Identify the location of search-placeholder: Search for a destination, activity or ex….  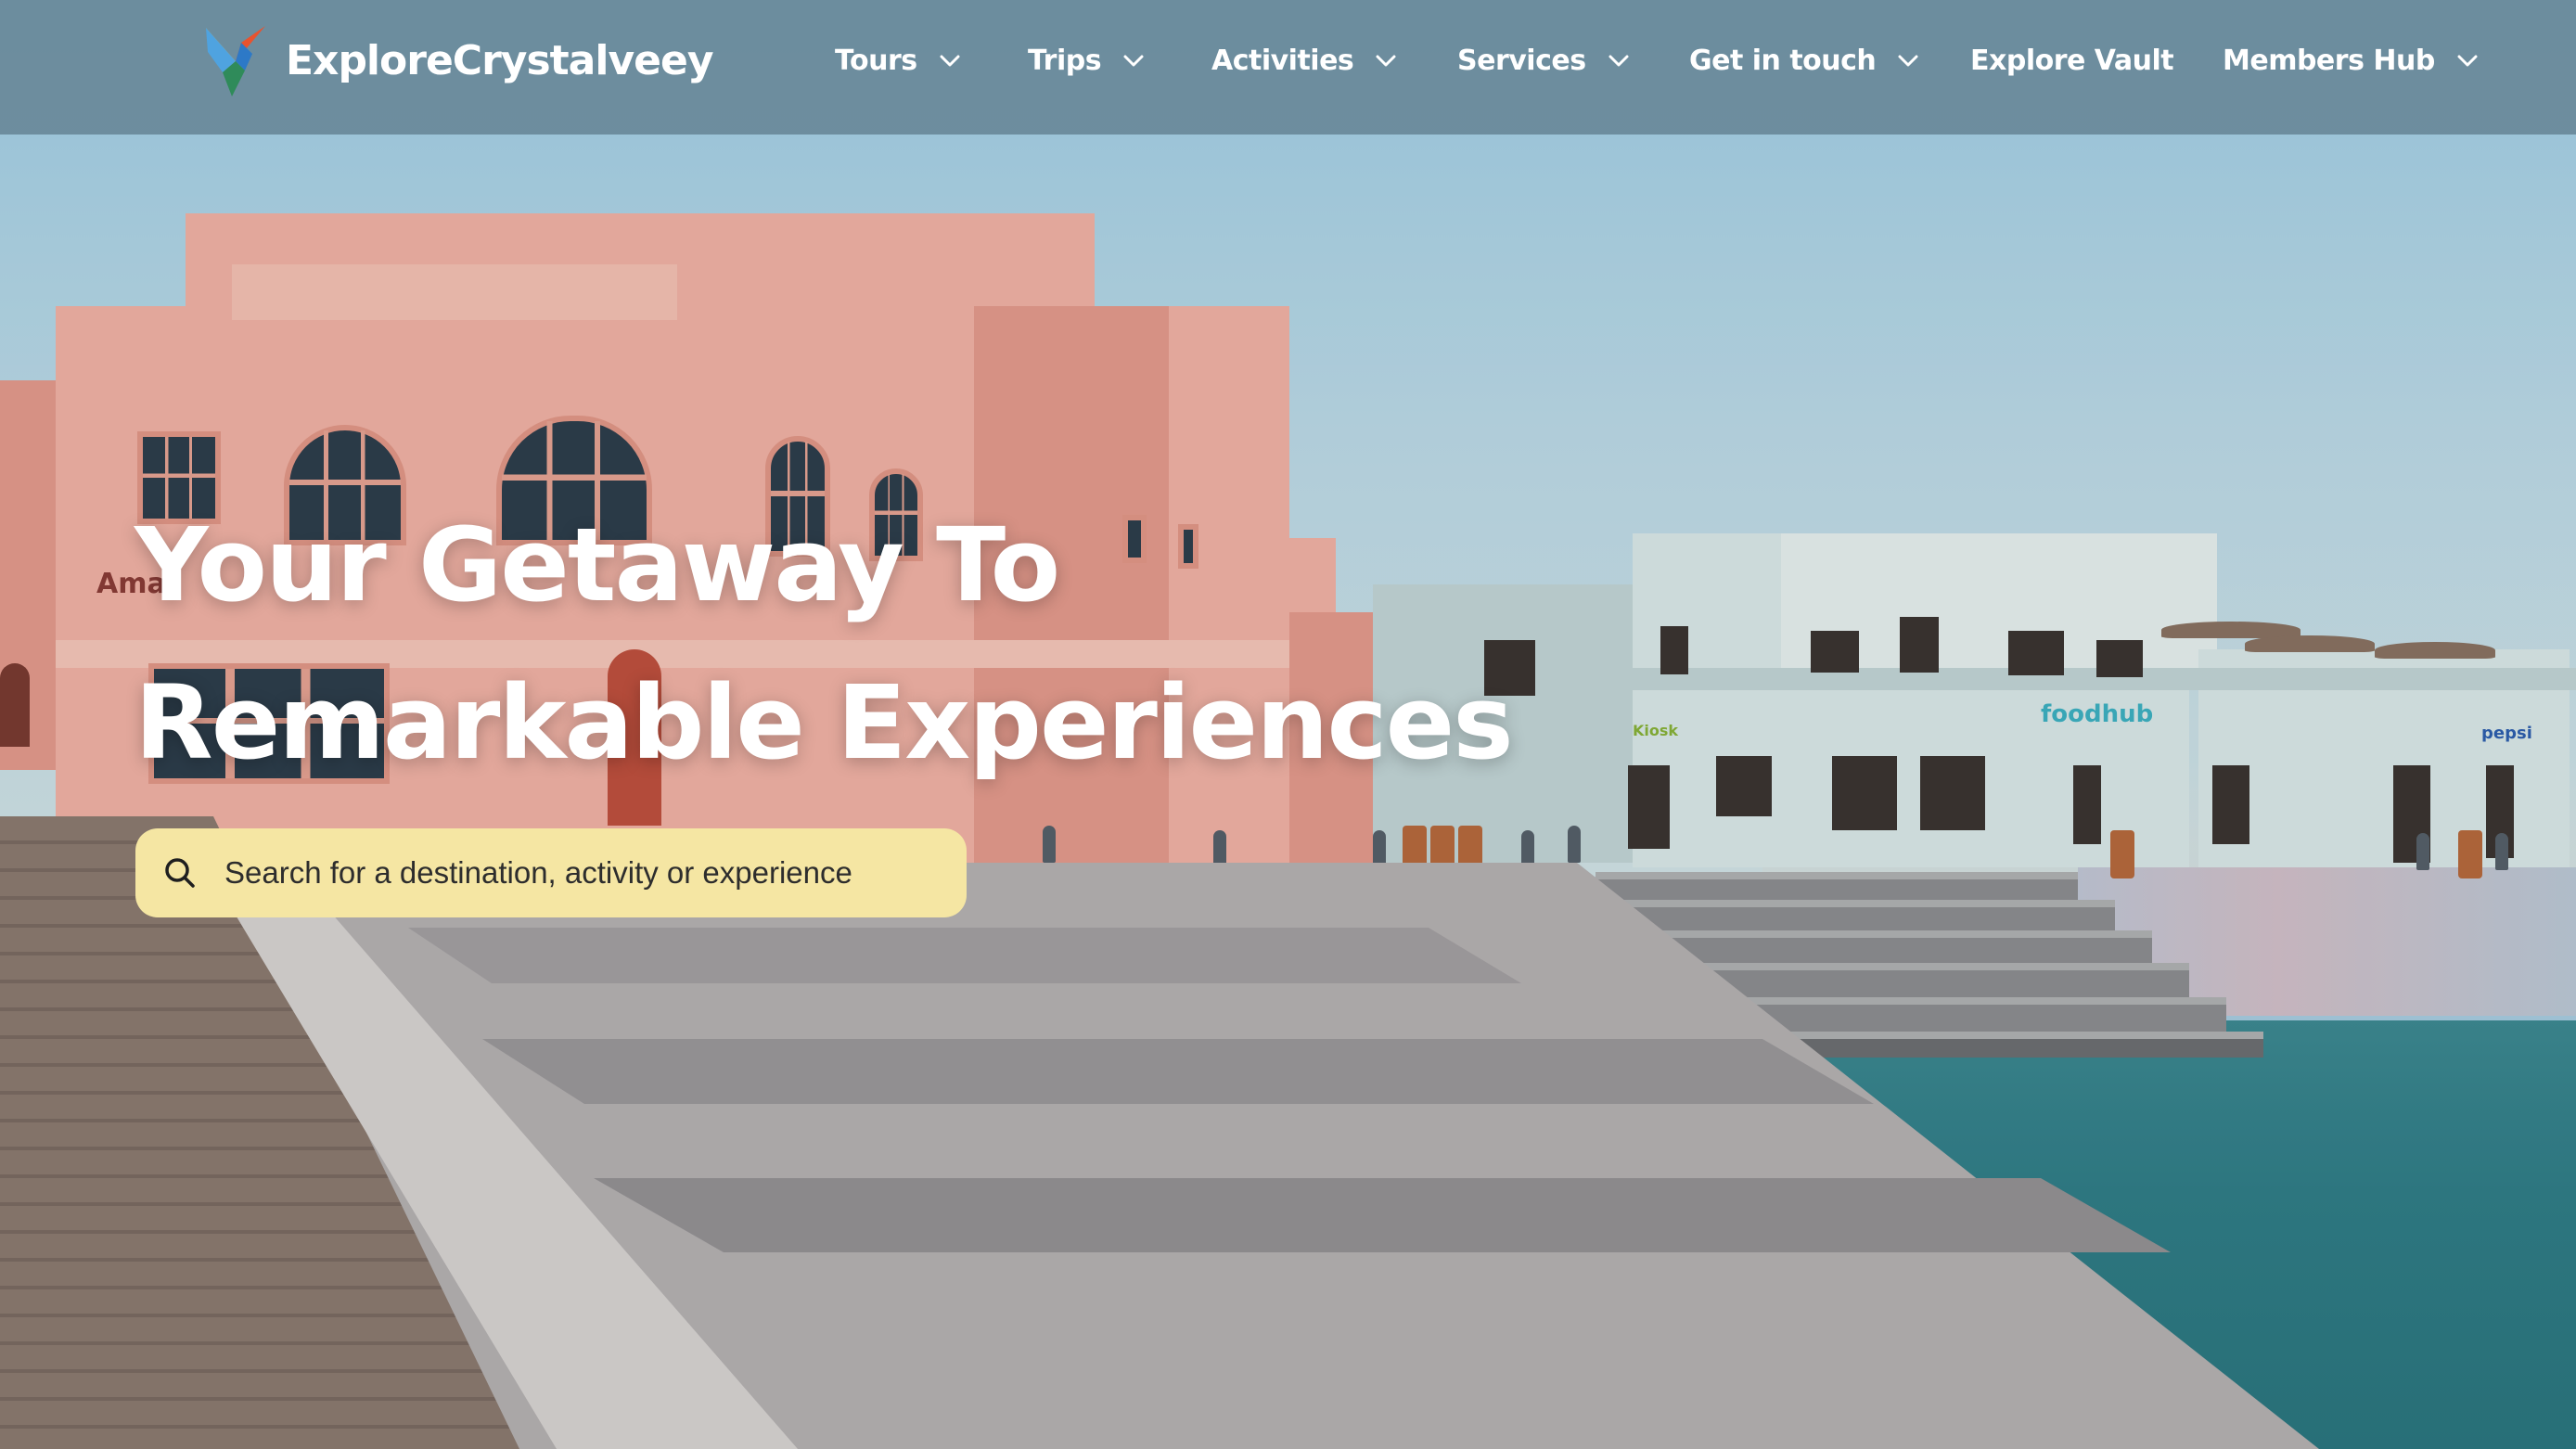
(538, 872).